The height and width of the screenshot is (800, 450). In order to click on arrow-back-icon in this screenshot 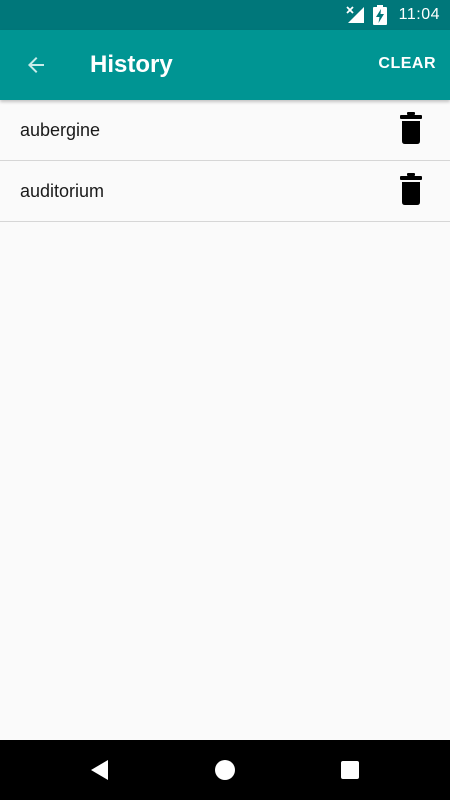, I will do `click(36, 65)`.